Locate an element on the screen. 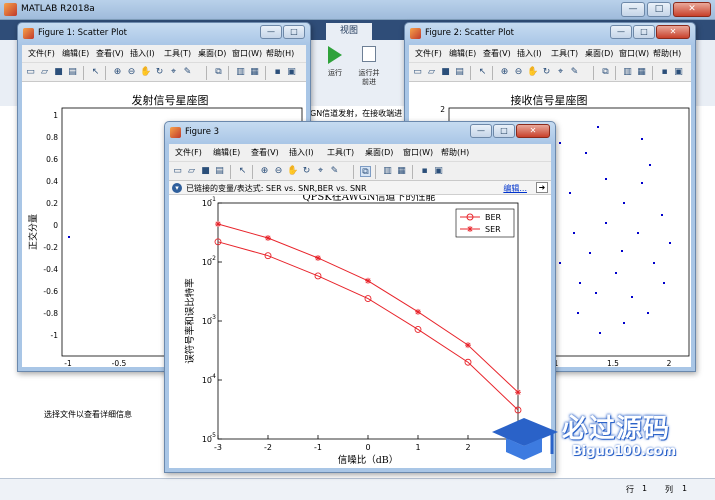 Image resolution: width=715 pixels, height=500 pixels. run-button-label: 运行 is located at coordinates (335, 73).